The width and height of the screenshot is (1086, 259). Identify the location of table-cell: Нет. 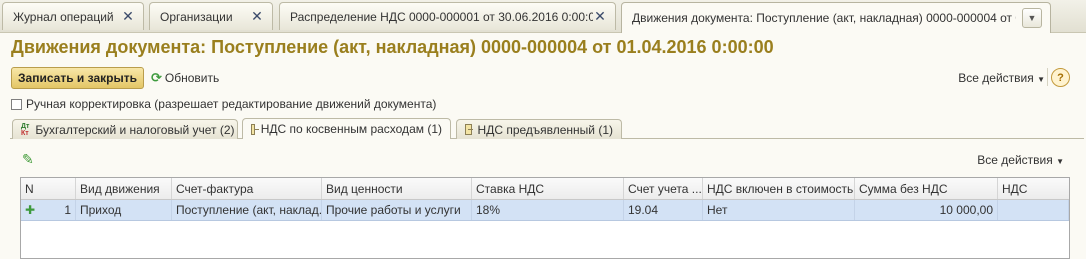
(779, 210).